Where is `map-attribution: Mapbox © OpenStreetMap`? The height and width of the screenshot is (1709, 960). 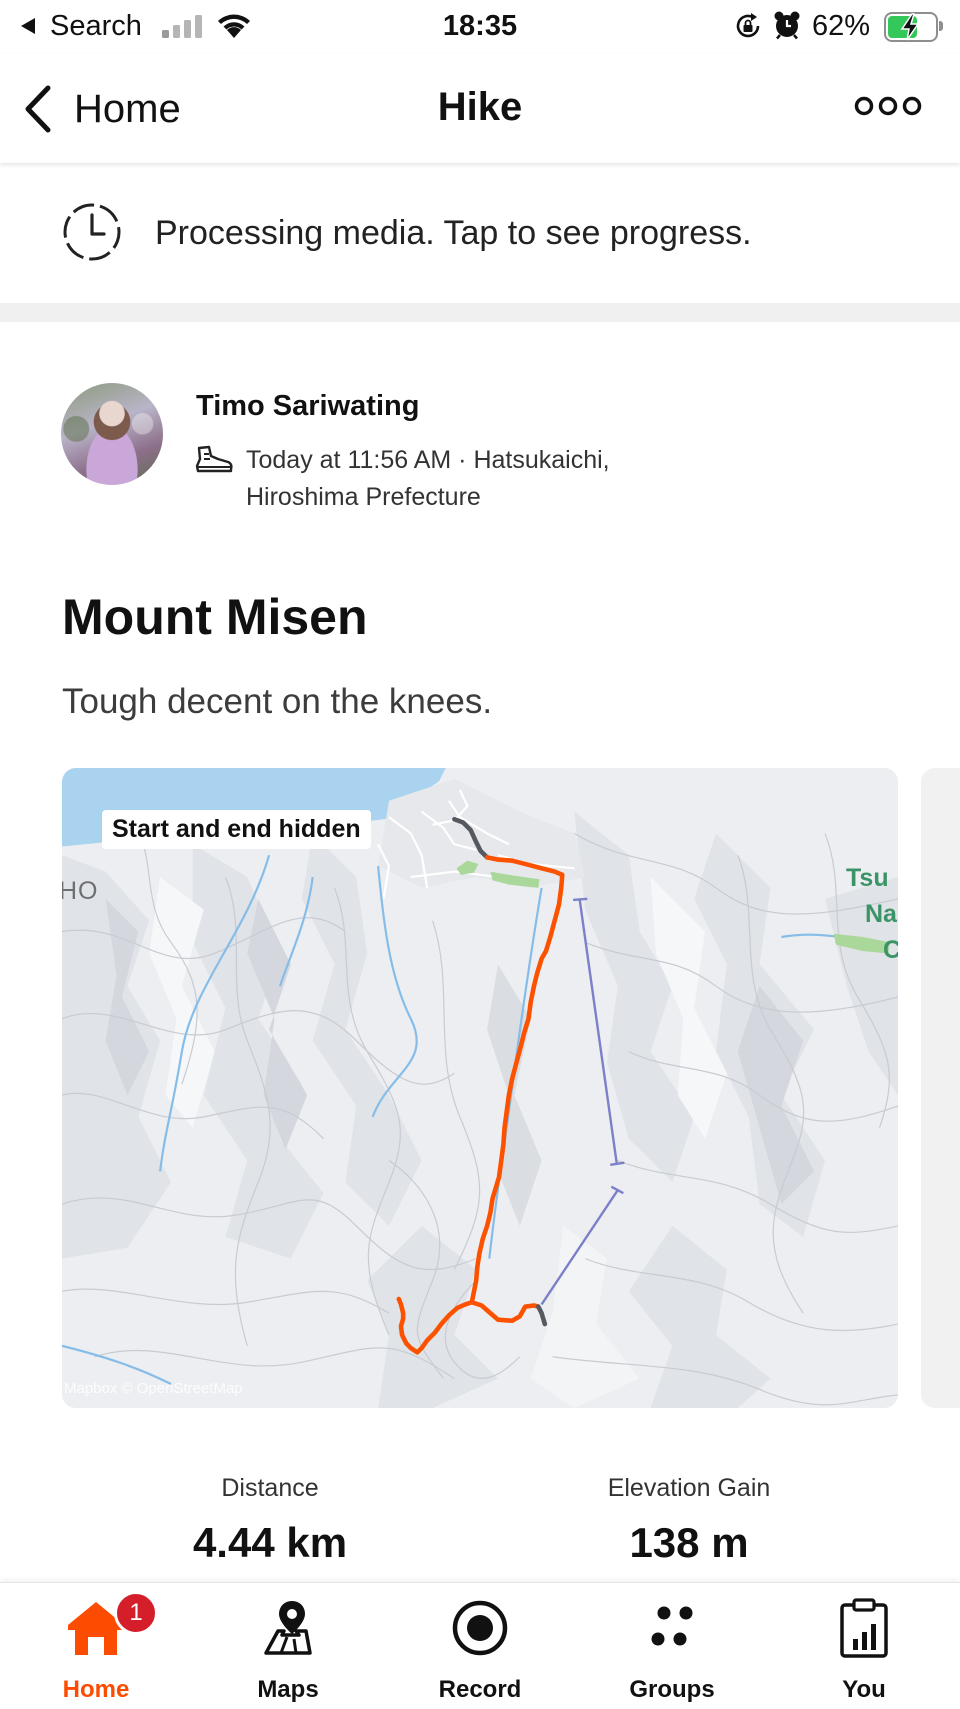 map-attribution: Mapbox © OpenStreetMap is located at coordinates (153, 1389).